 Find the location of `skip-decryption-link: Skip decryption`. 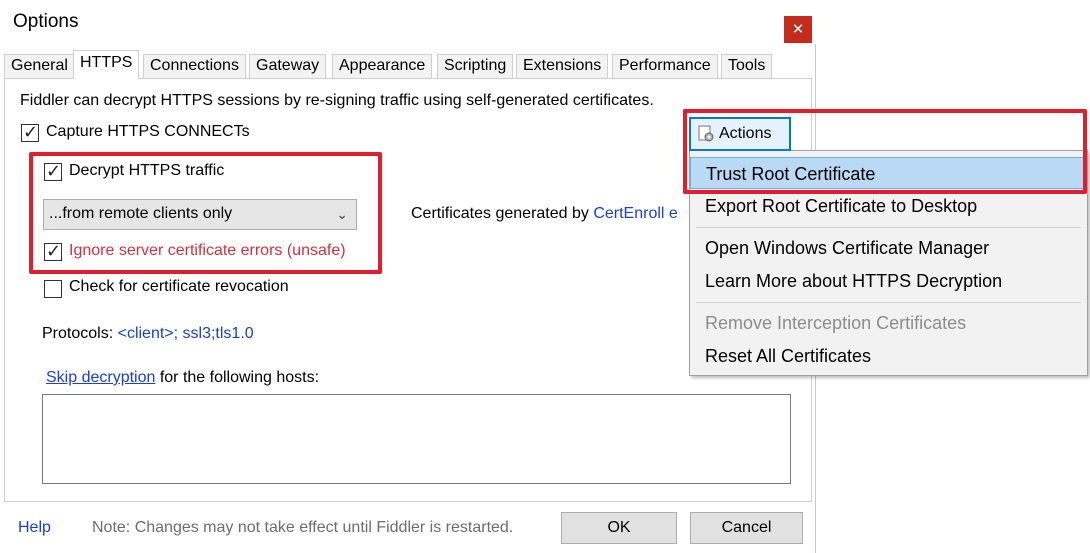

skip-decryption-link: Skip decryption is located at coordinates (100, 377).